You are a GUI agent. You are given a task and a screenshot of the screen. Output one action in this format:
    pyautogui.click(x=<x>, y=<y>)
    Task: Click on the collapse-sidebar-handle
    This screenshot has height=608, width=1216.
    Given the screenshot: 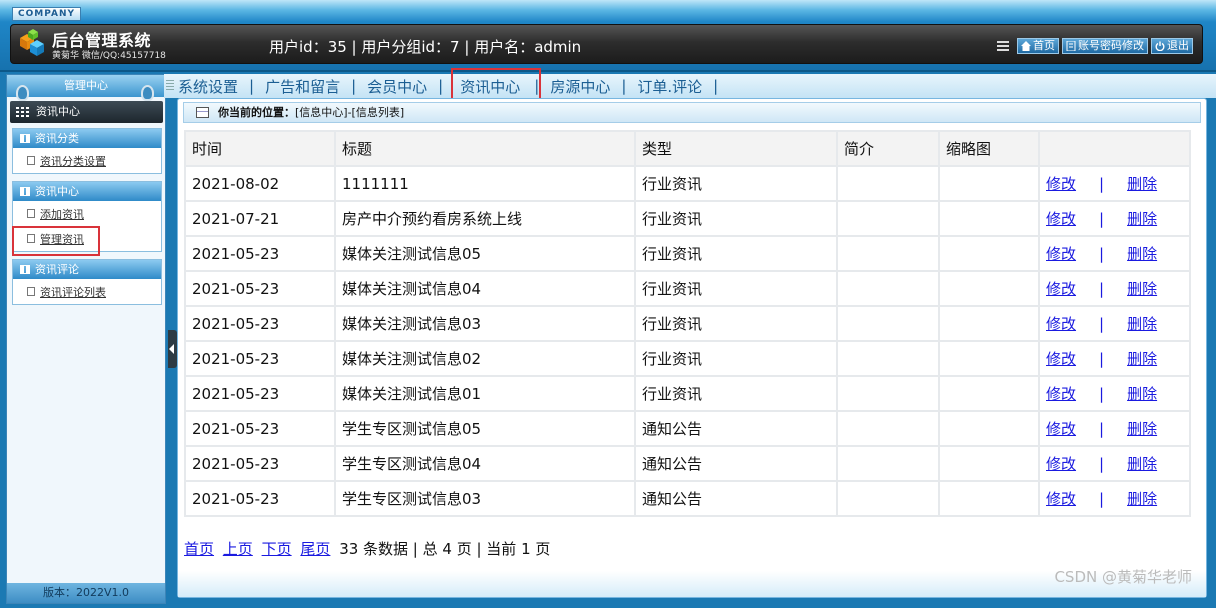 What is the action you would take?
    pyautogui.click(x=172, y=349)
    